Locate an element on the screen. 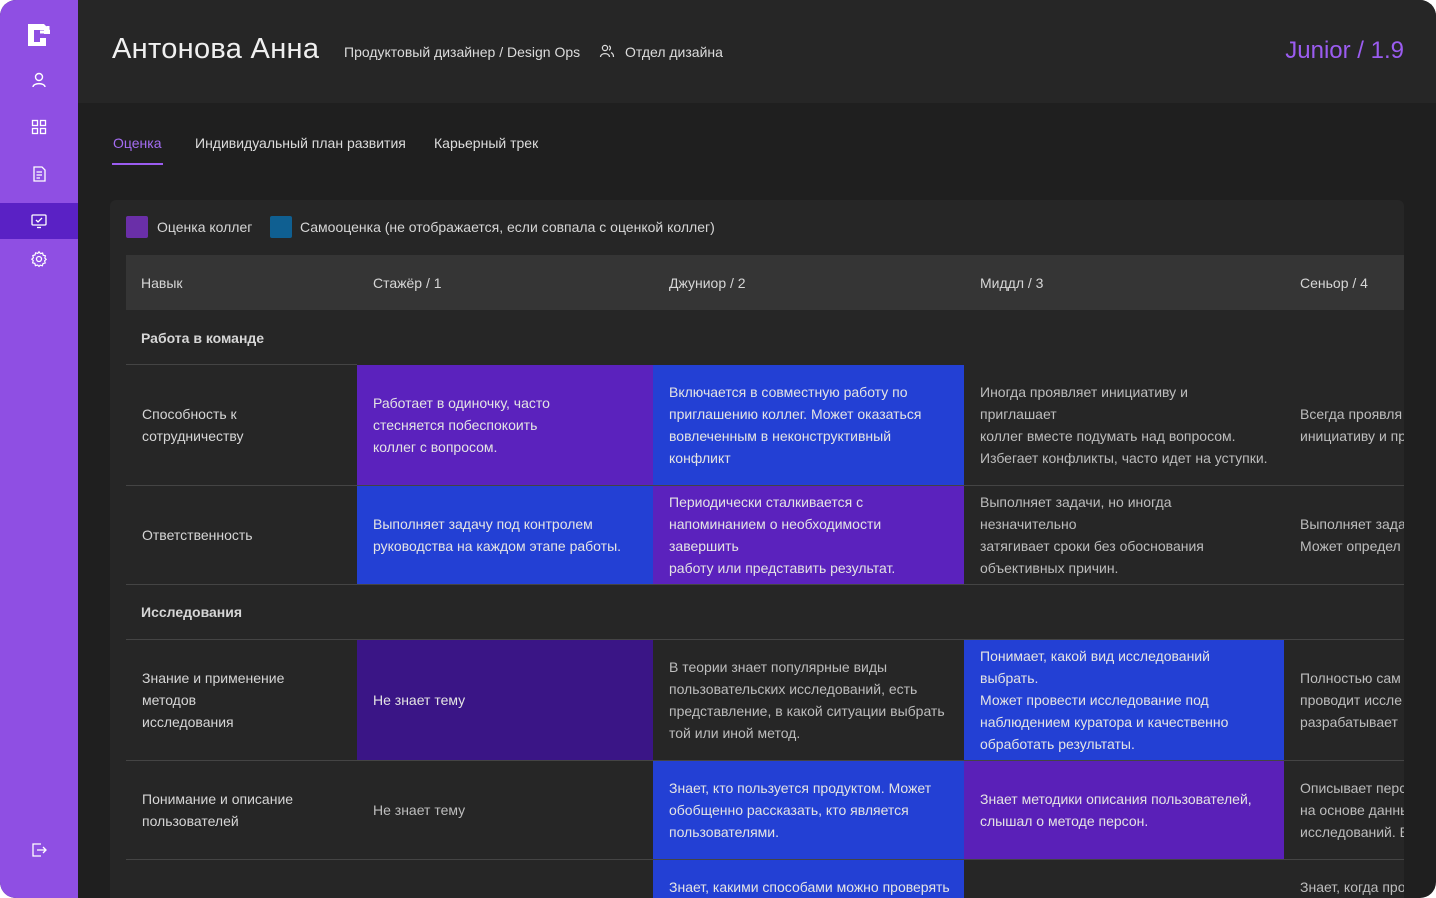 The width and height of the screenshot is (1436, 898). legend-peer-label: Оценка коллег is located at coordinates (205, 227).